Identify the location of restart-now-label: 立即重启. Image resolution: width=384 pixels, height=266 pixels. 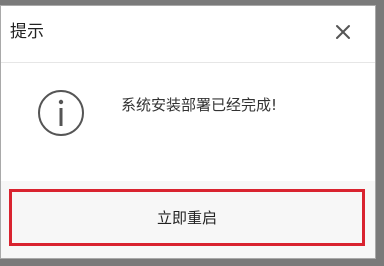
(186, 217).